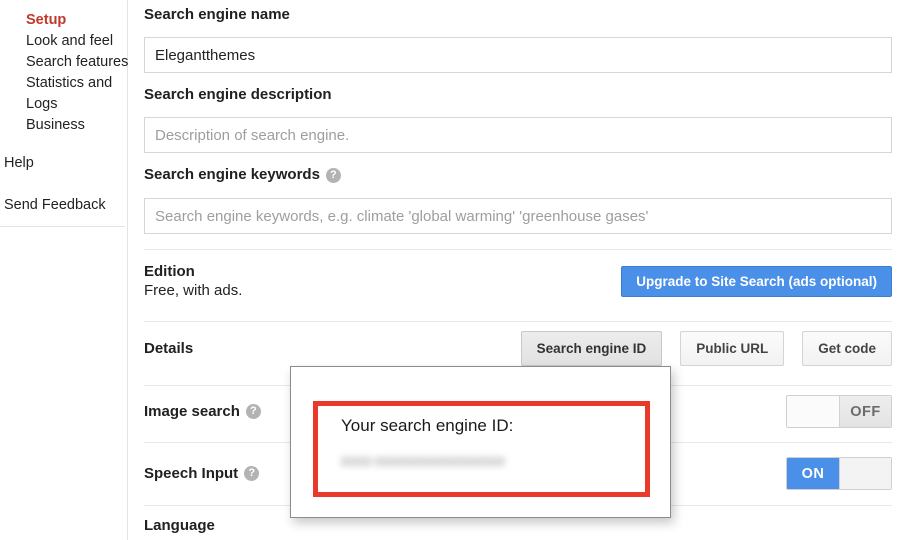 This screenshot has height=540, width=916. I want to click on language-row: Language, so click(518, 526).